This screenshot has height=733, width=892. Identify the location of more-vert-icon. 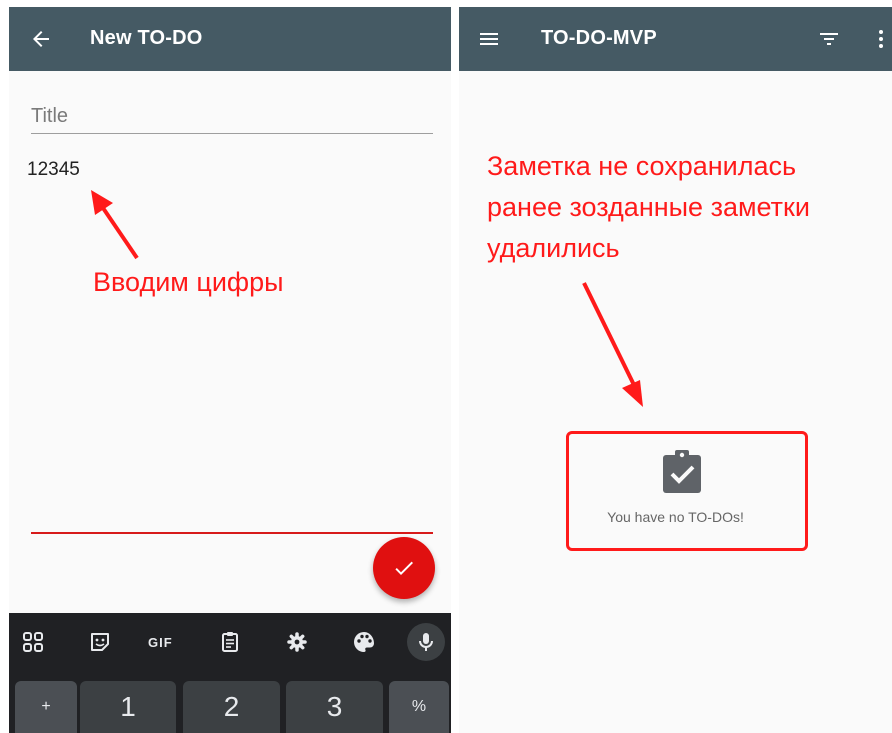
(880, 39).